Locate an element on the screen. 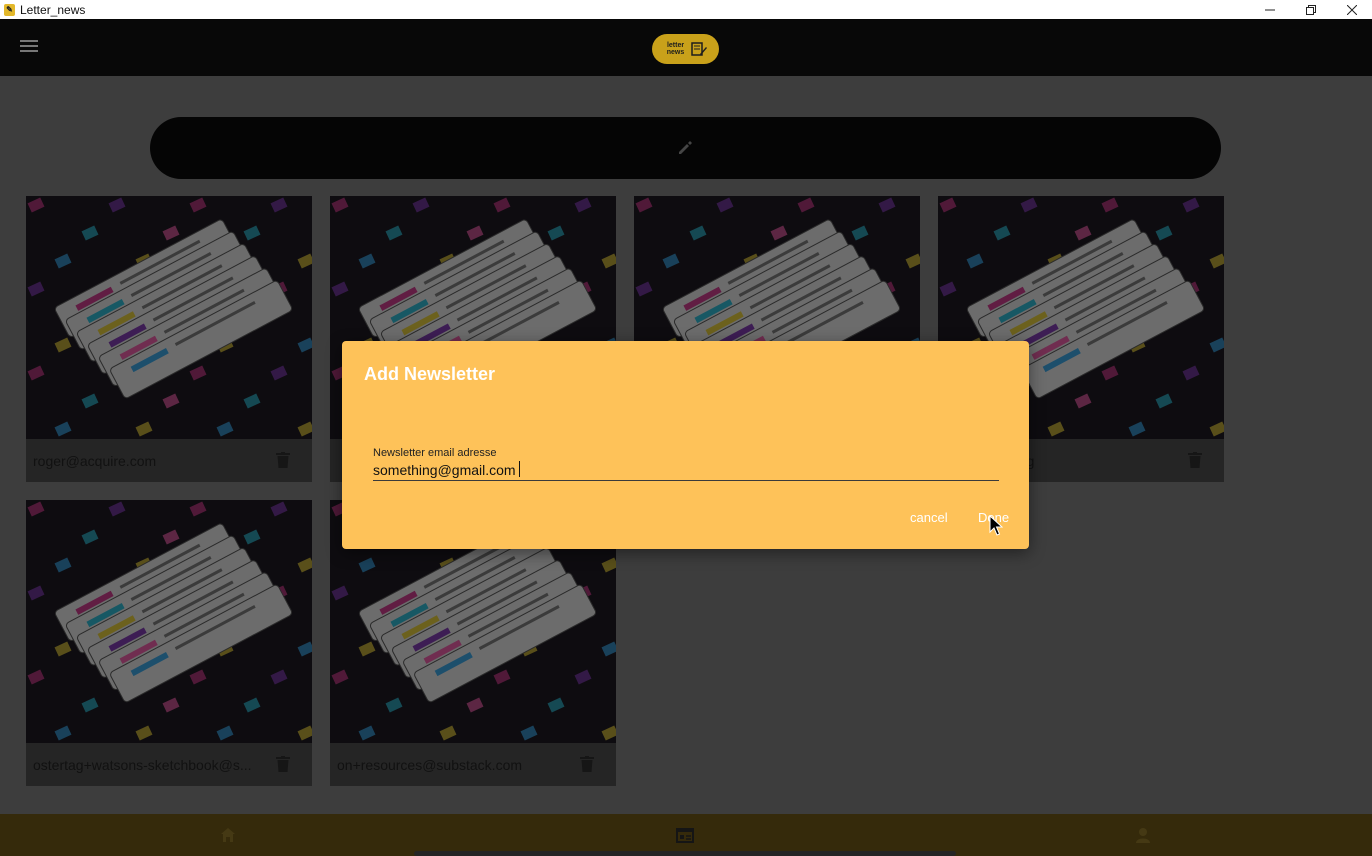  restore-icon is located at coordinates (1310, 9).